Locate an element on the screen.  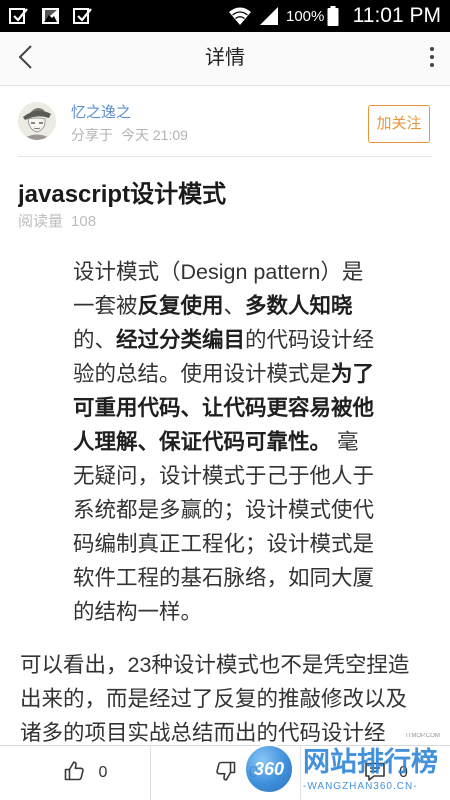
read-count-line: 阅读量 108 is located at coordinates (225, 222).